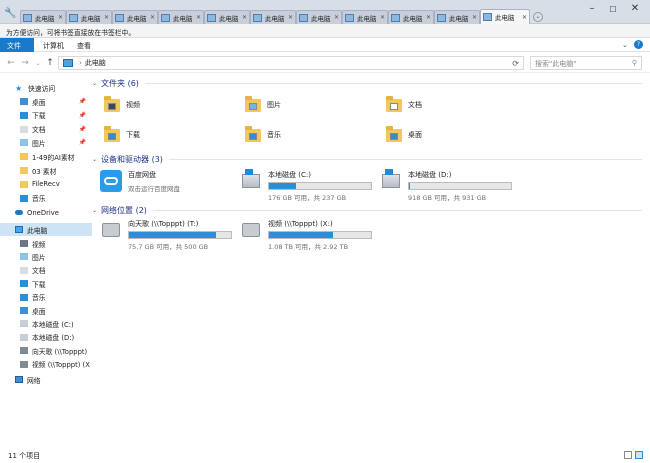  Describe the element at coordinates (46, 170) in the screenshot. I see `nav-quick-item: 03 素材` at that location.